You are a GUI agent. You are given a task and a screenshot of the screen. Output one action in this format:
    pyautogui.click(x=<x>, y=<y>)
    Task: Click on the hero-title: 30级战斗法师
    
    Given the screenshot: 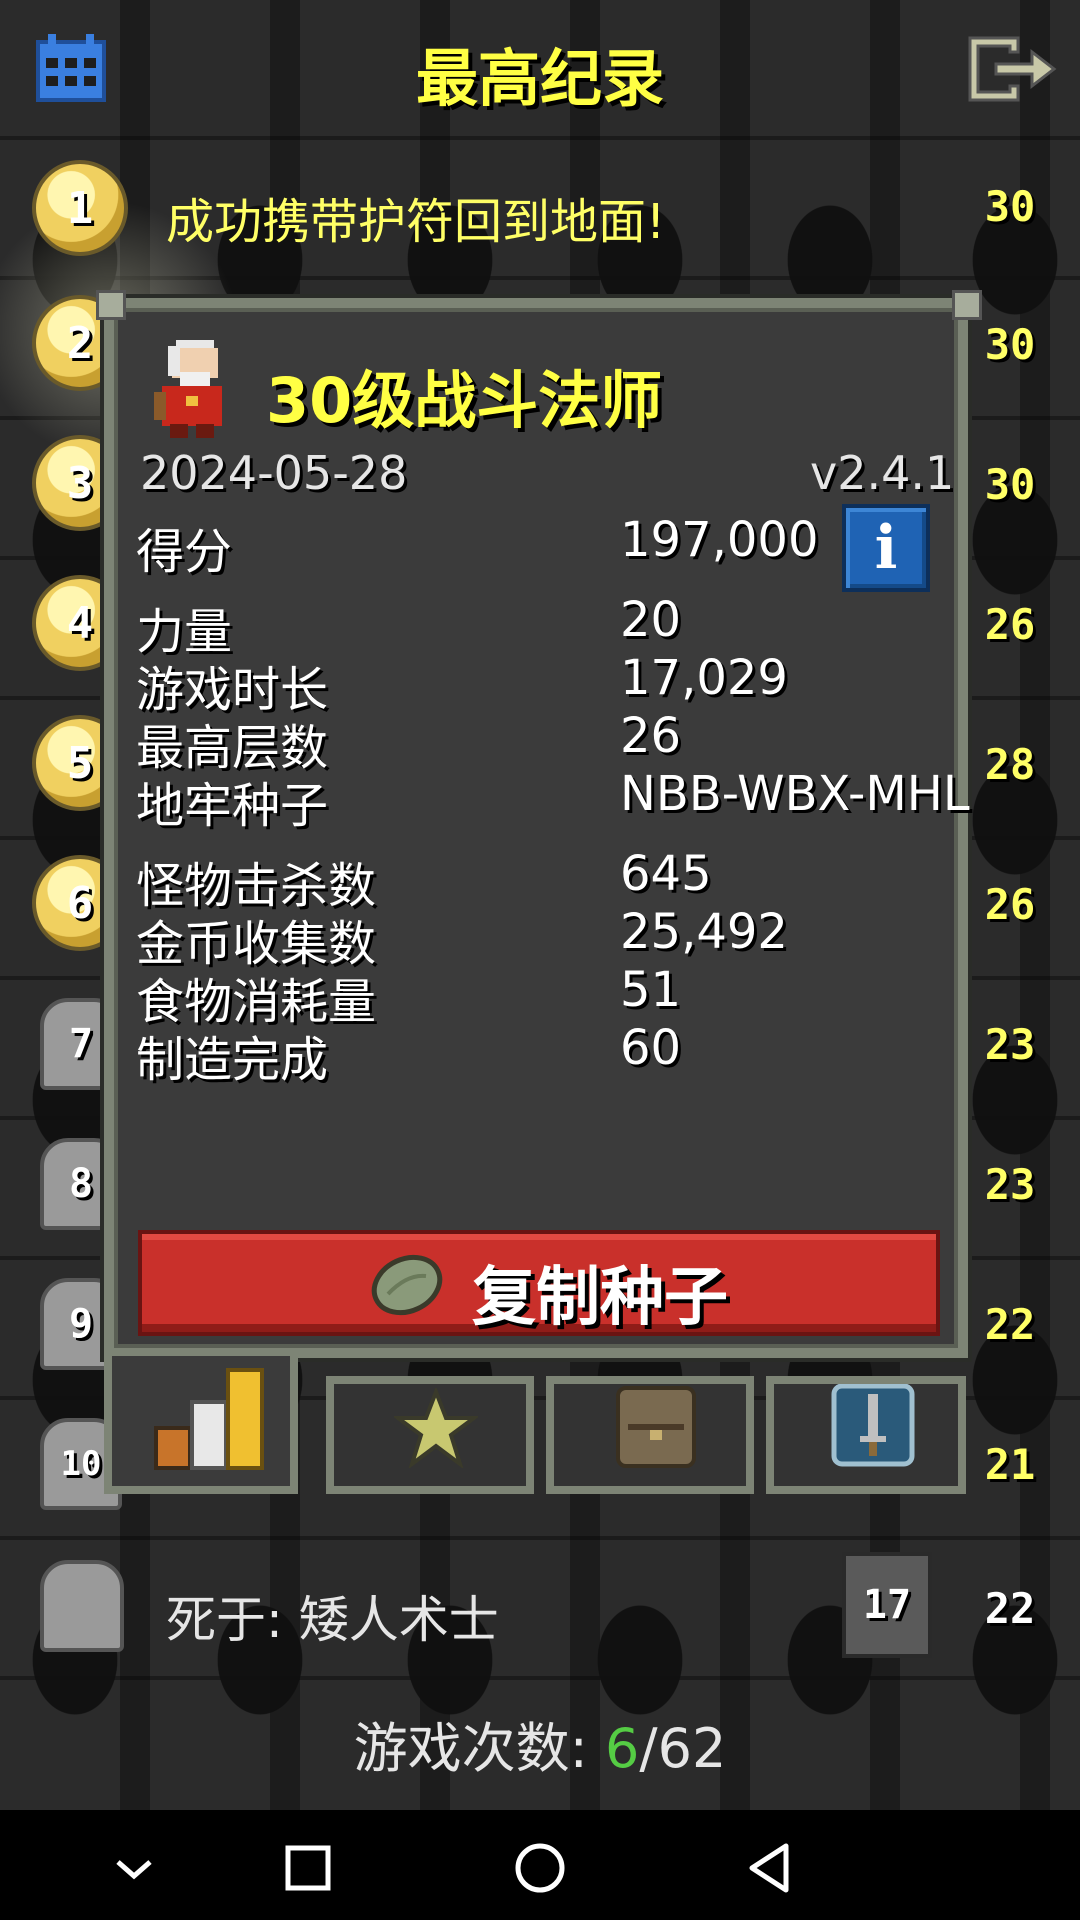 What is the action you would take?
    pyautogui.click(x=464, y=400)
    